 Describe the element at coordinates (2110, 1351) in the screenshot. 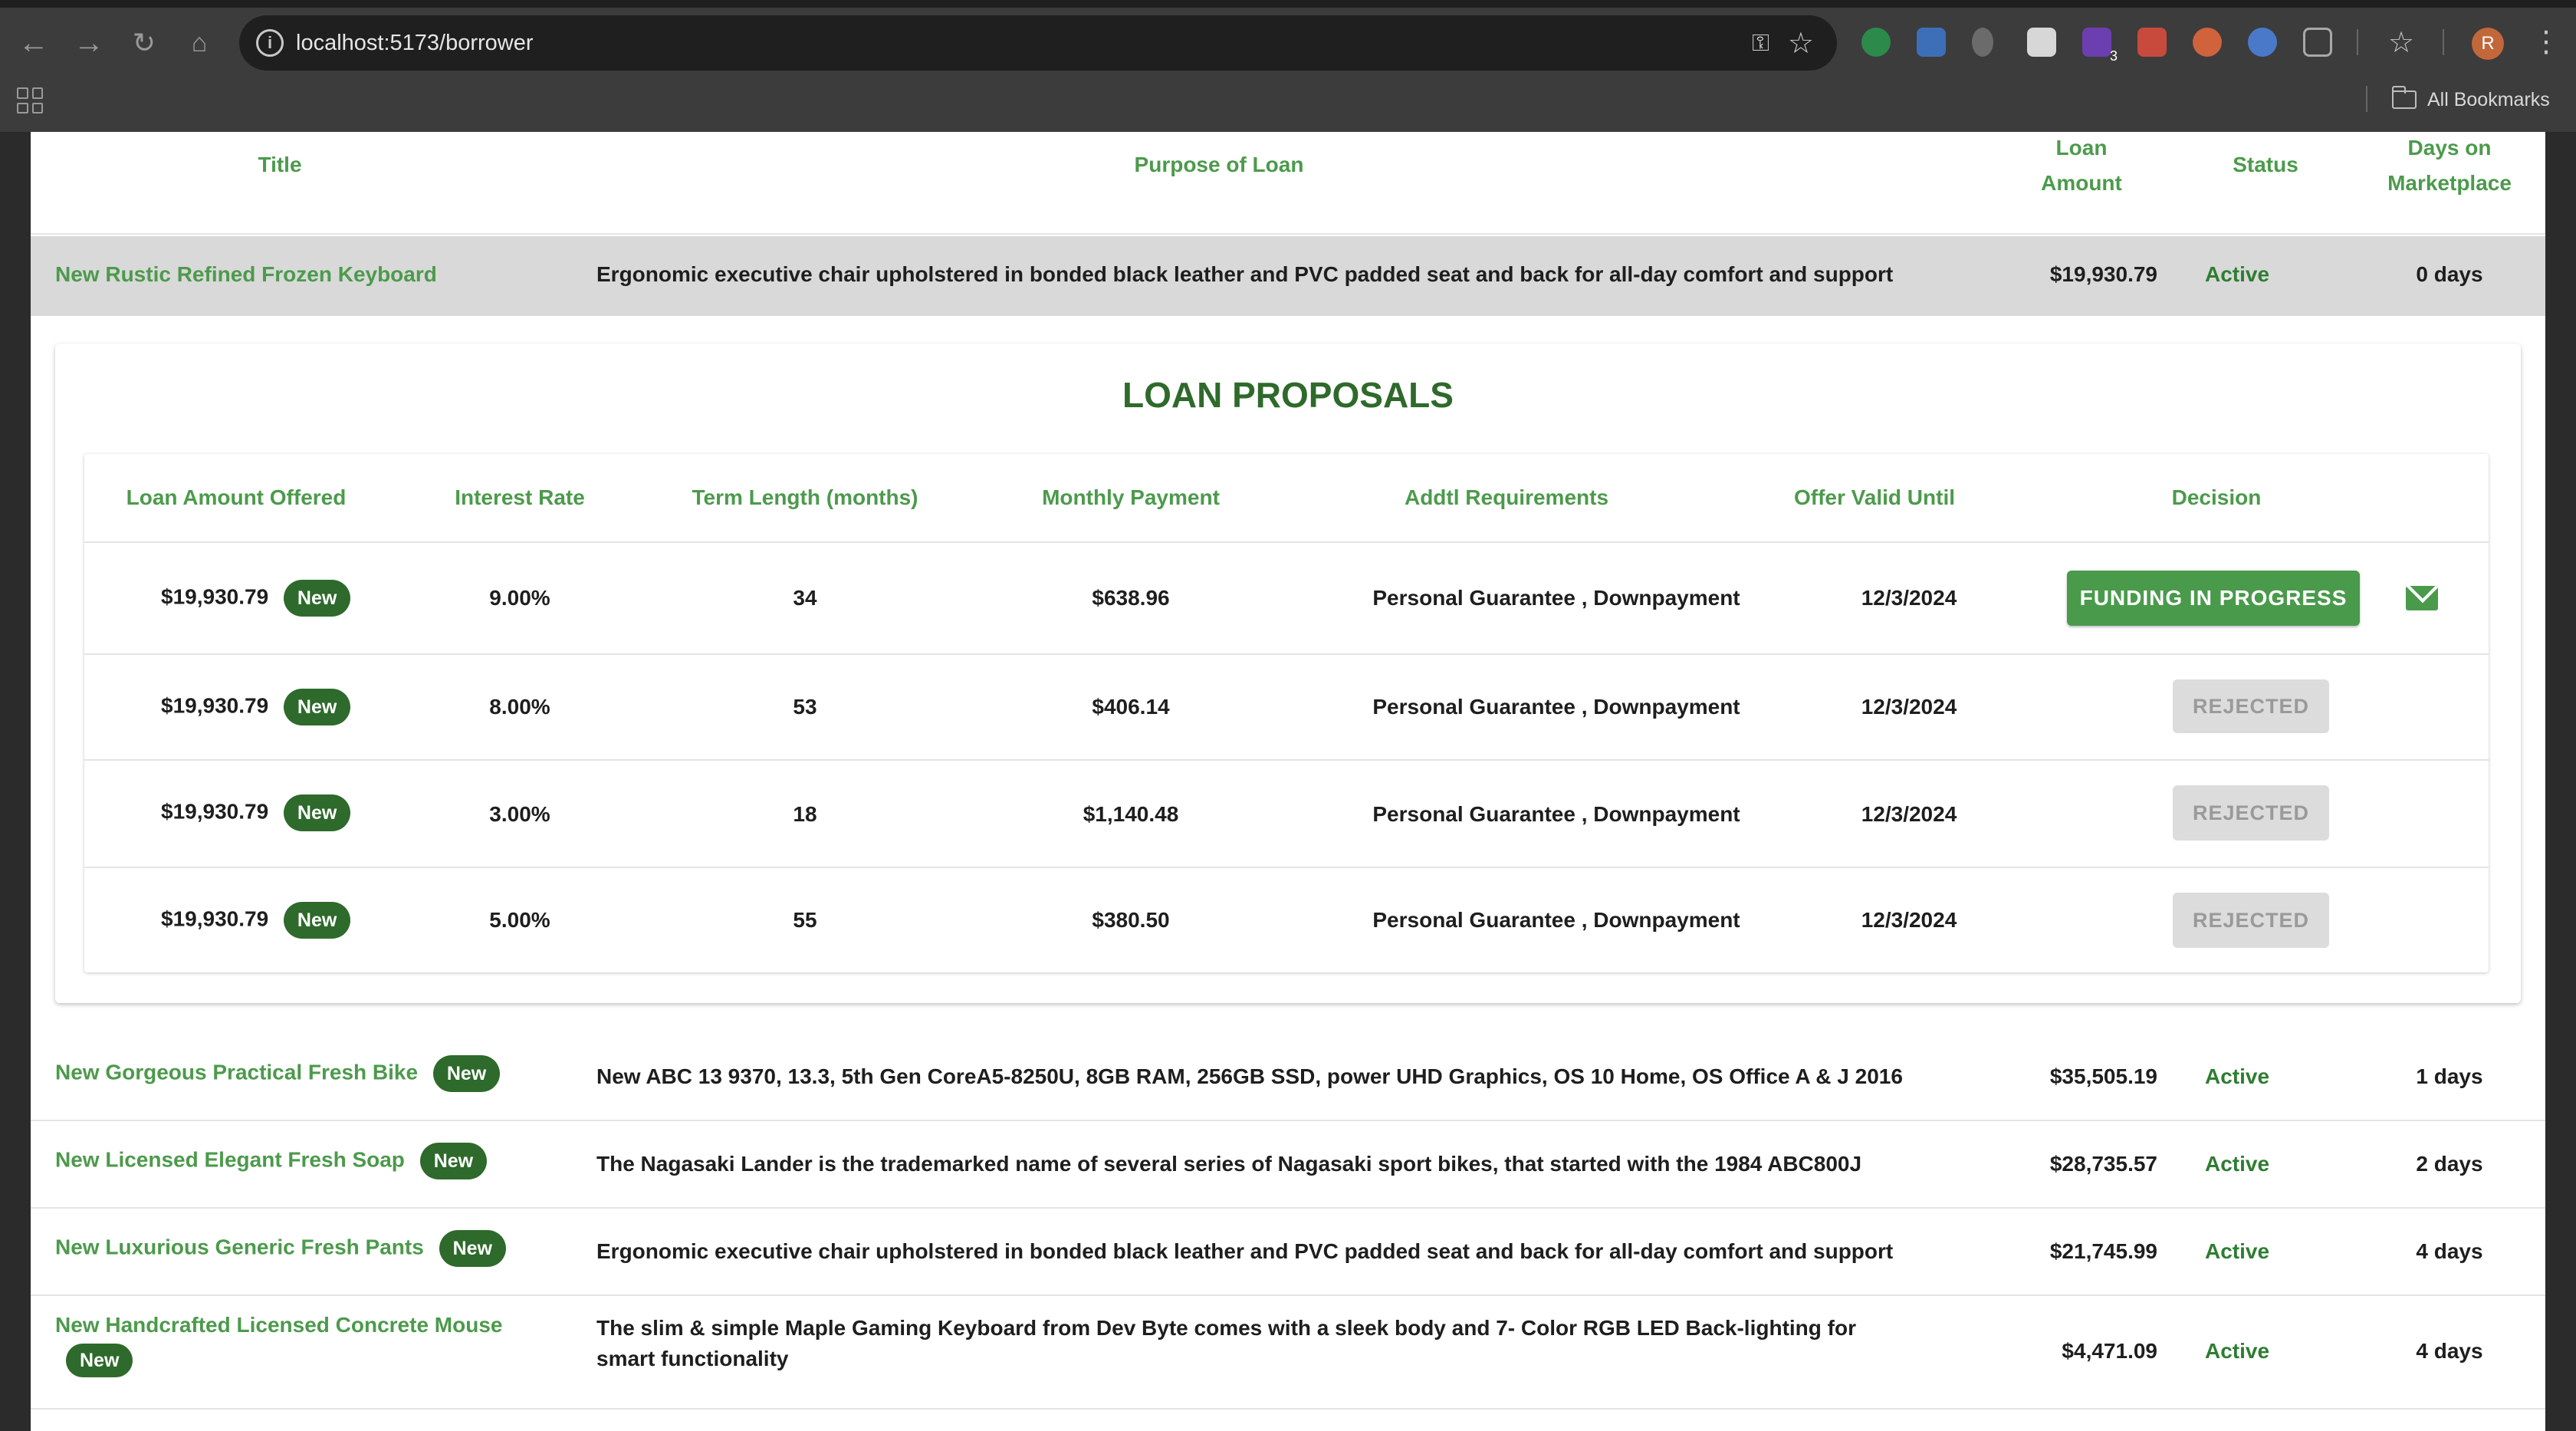

I see `loan-amount: $4,471.09` at that location.